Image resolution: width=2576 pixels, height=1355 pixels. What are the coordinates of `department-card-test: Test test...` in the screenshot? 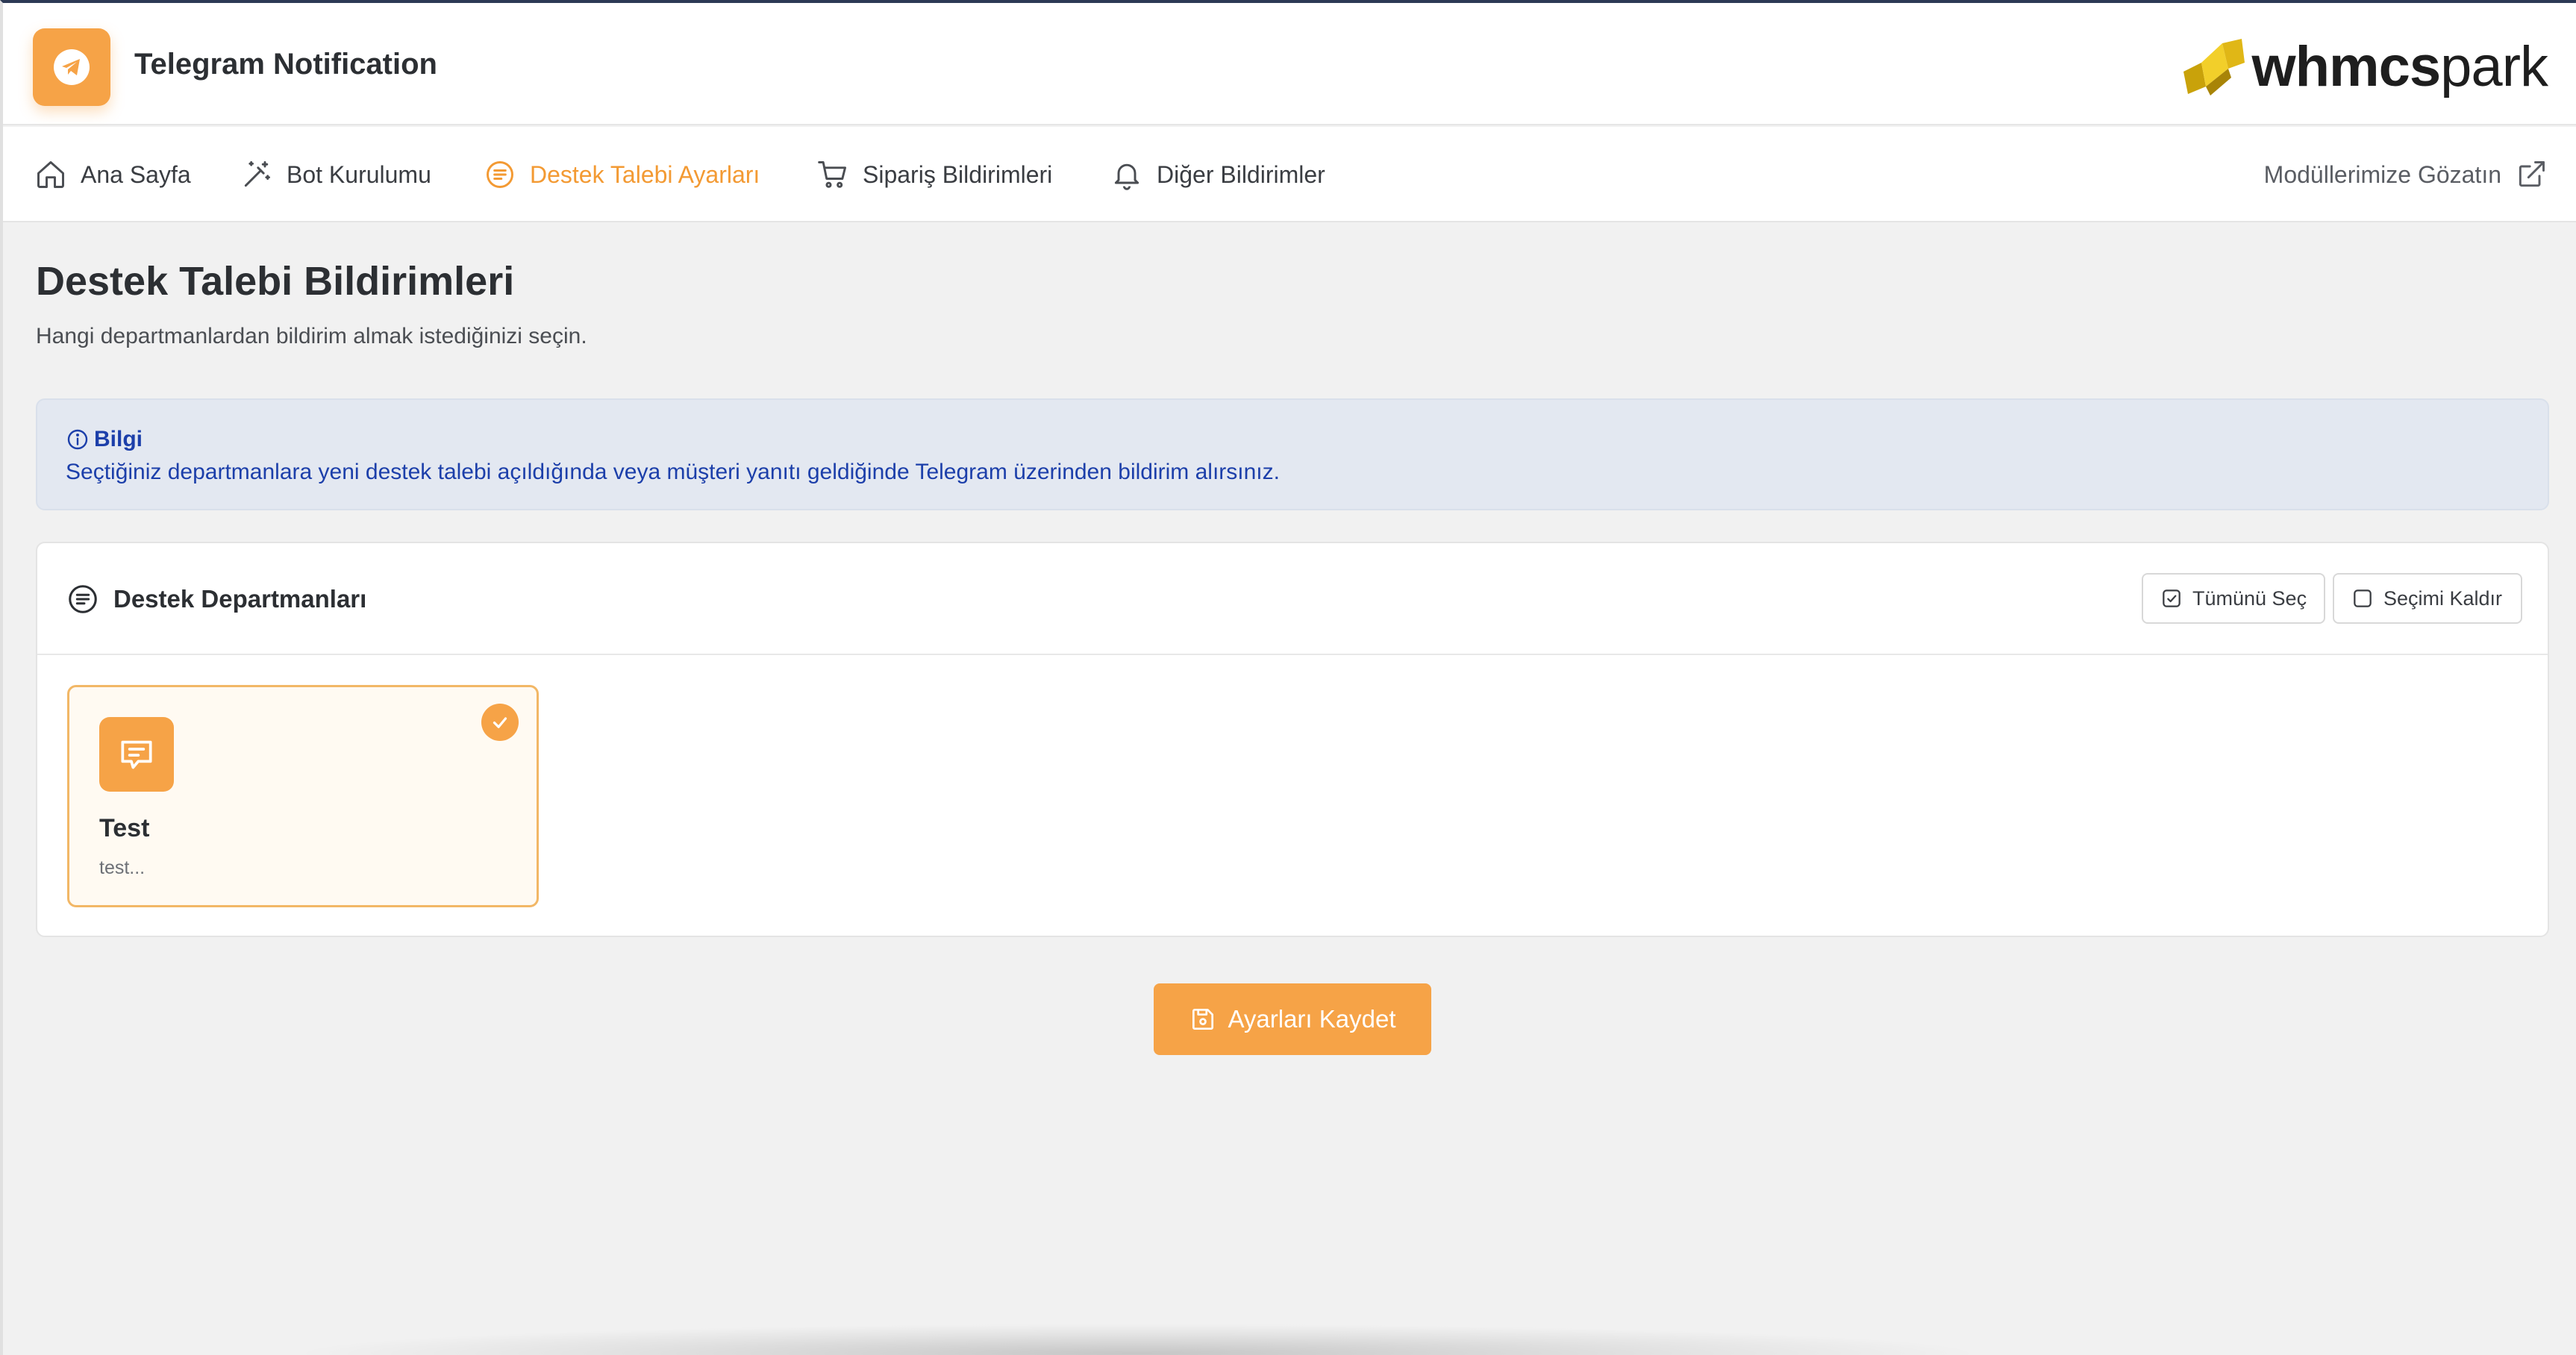 It's located at (303, 796).